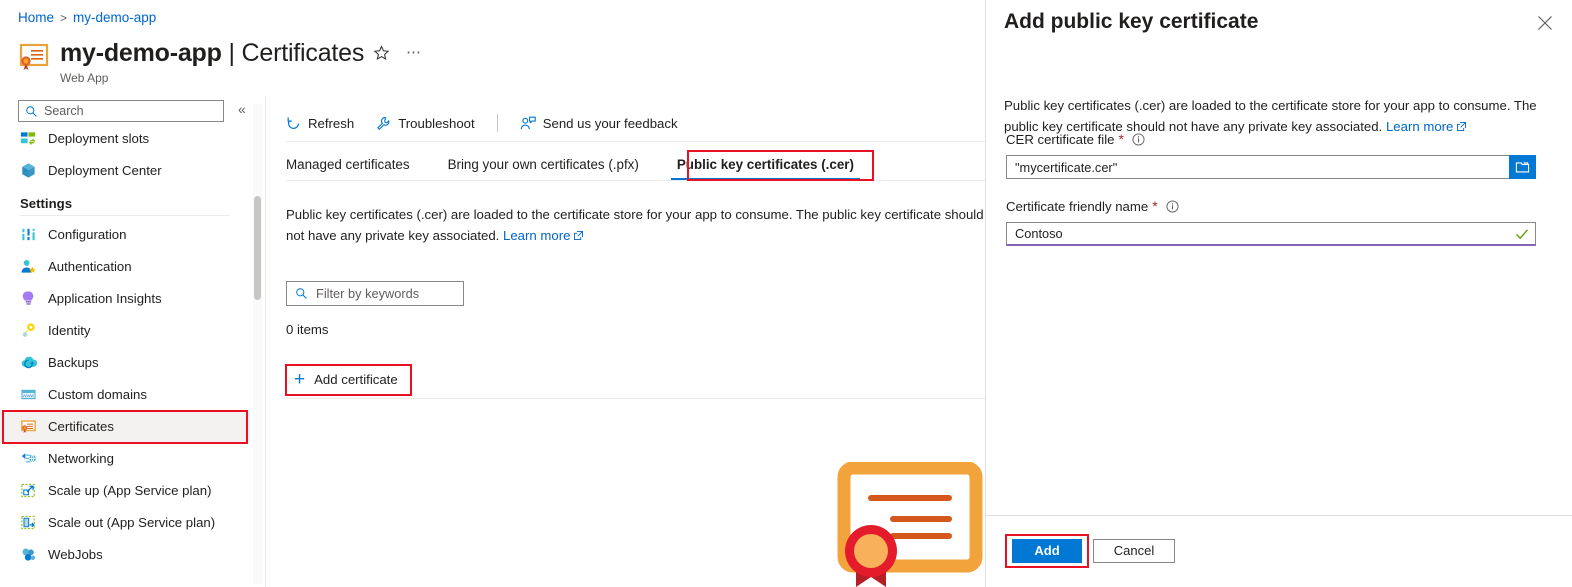 The width and height of the screenshot is (1572, 587). What do you see at coordinates (90, 266) in the screenshot?
I see `sidebar-item-label: Authentication` at bounding box center [90, 266].